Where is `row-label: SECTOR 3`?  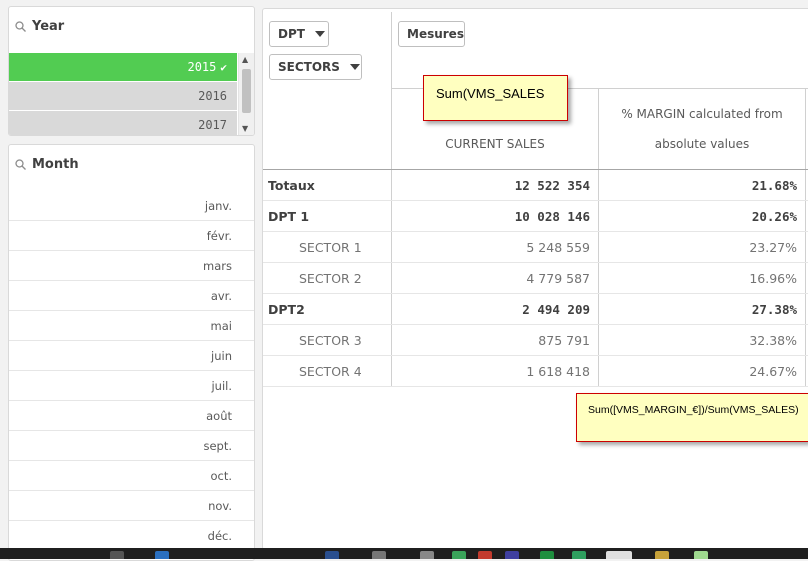
row-label: SECTOR 3 is located at coordinates (330, 340).